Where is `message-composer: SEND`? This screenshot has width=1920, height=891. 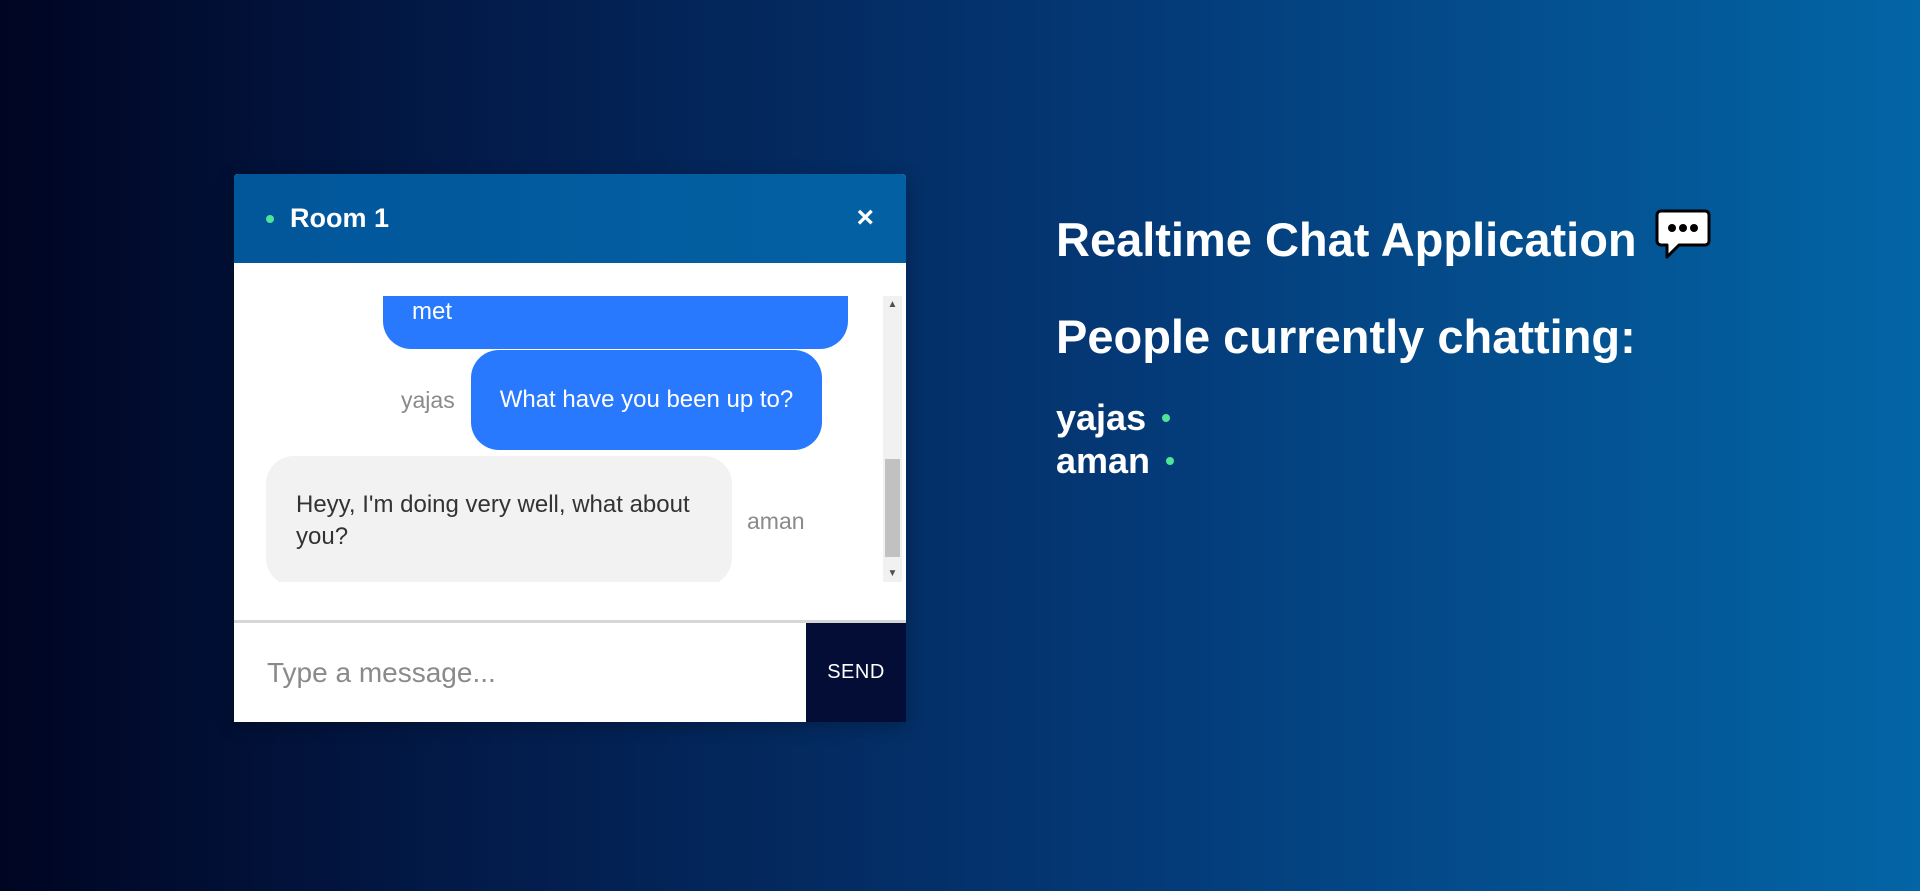 message-composer: SEND is located at coordinates (570, 671).